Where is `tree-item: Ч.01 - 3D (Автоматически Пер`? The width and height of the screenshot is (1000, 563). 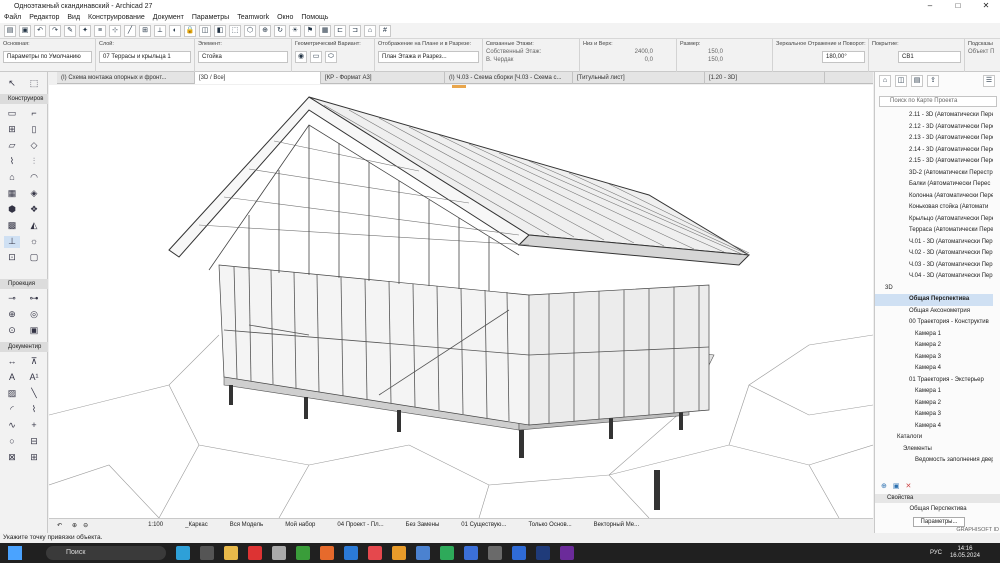
tree-item: Ч.01 - 3D (Автоматически Пер is located at coordinates (934, 243).